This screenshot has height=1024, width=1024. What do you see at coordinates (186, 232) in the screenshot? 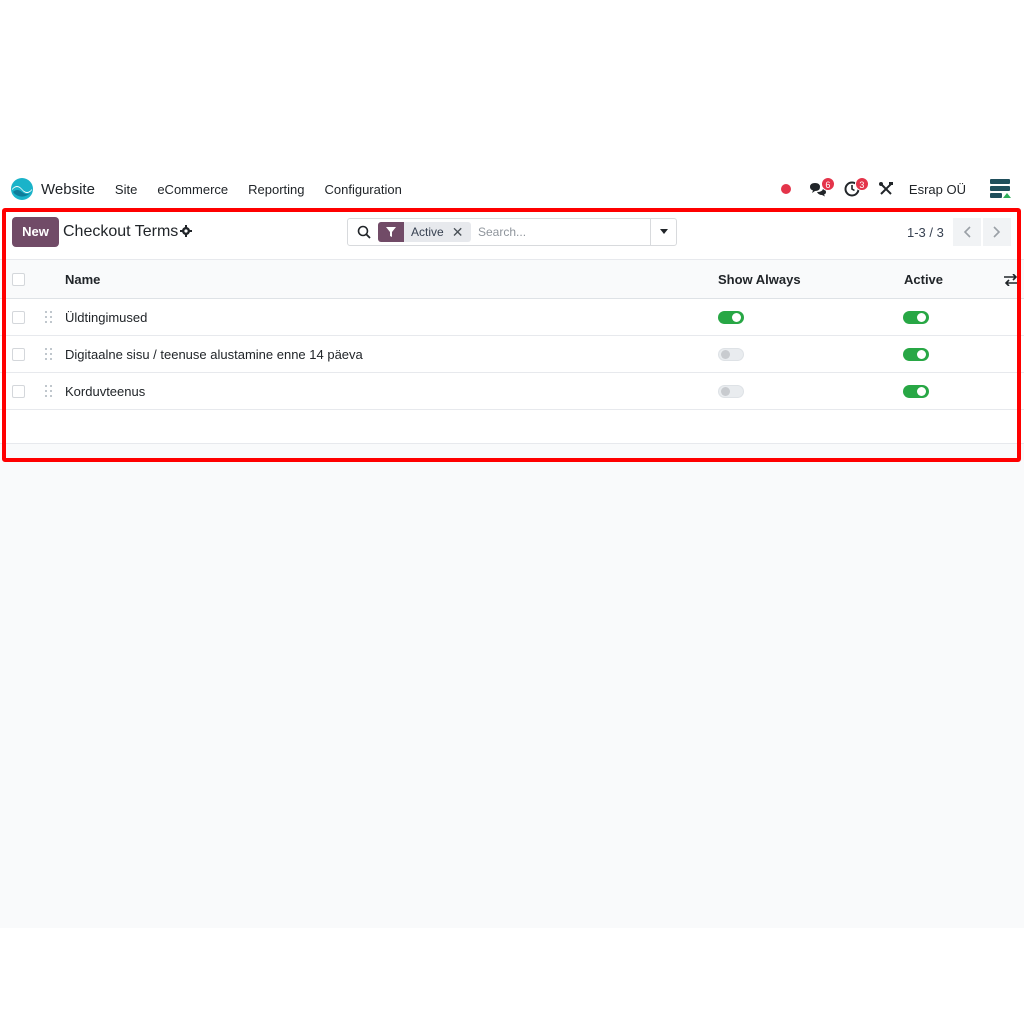
I see `gear-icon` at bounding box center [186, 232].